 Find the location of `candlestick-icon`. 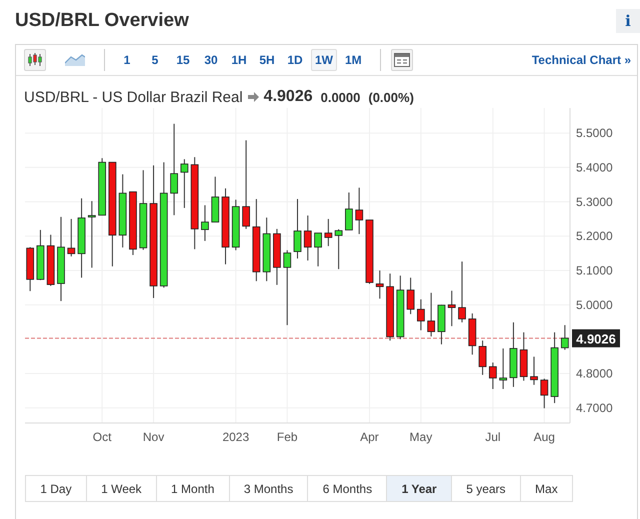

candlestick-icon is located at coordinates (35, 60).